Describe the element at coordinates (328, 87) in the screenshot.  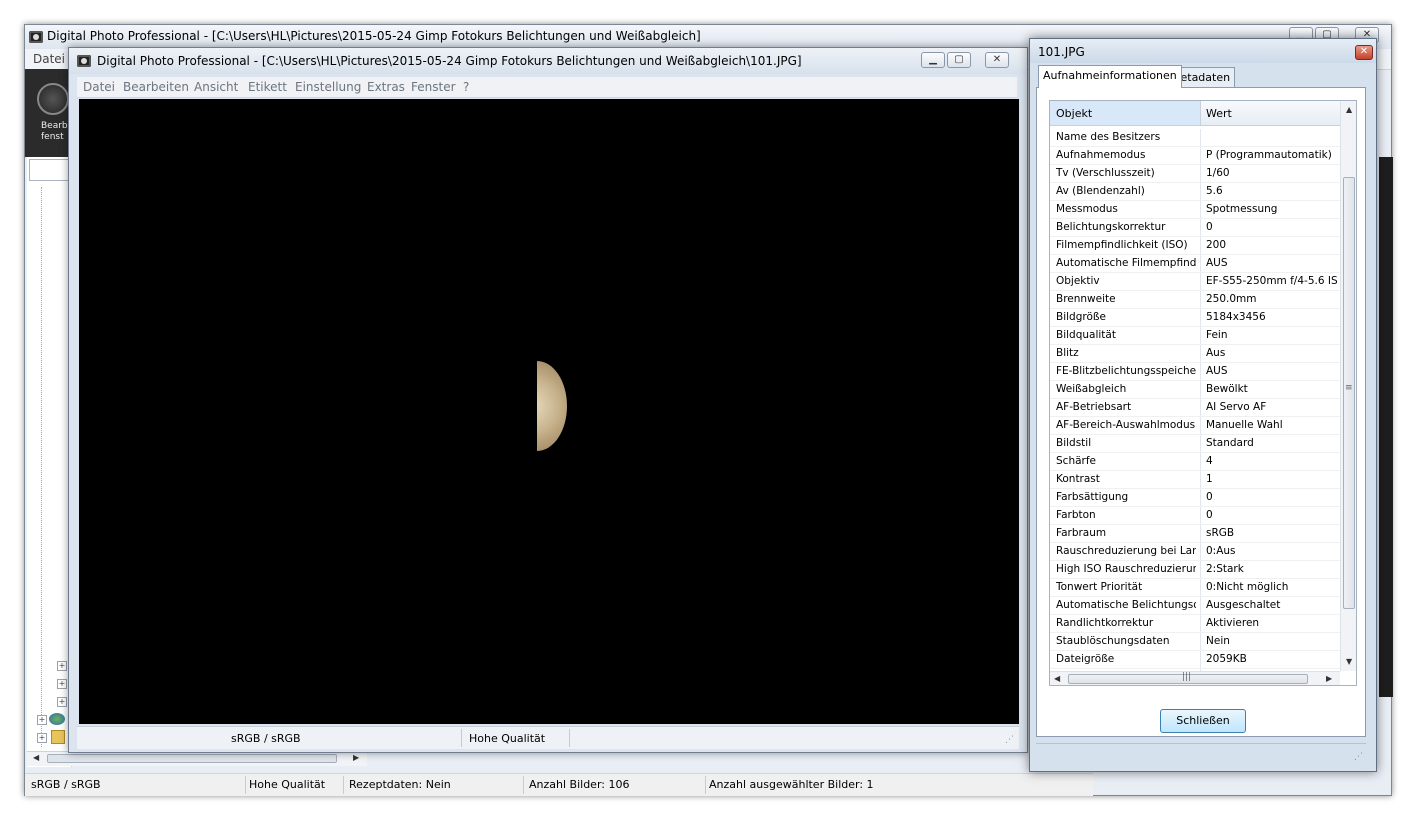
I see `menu-einstellung: Einstellung` at that location.